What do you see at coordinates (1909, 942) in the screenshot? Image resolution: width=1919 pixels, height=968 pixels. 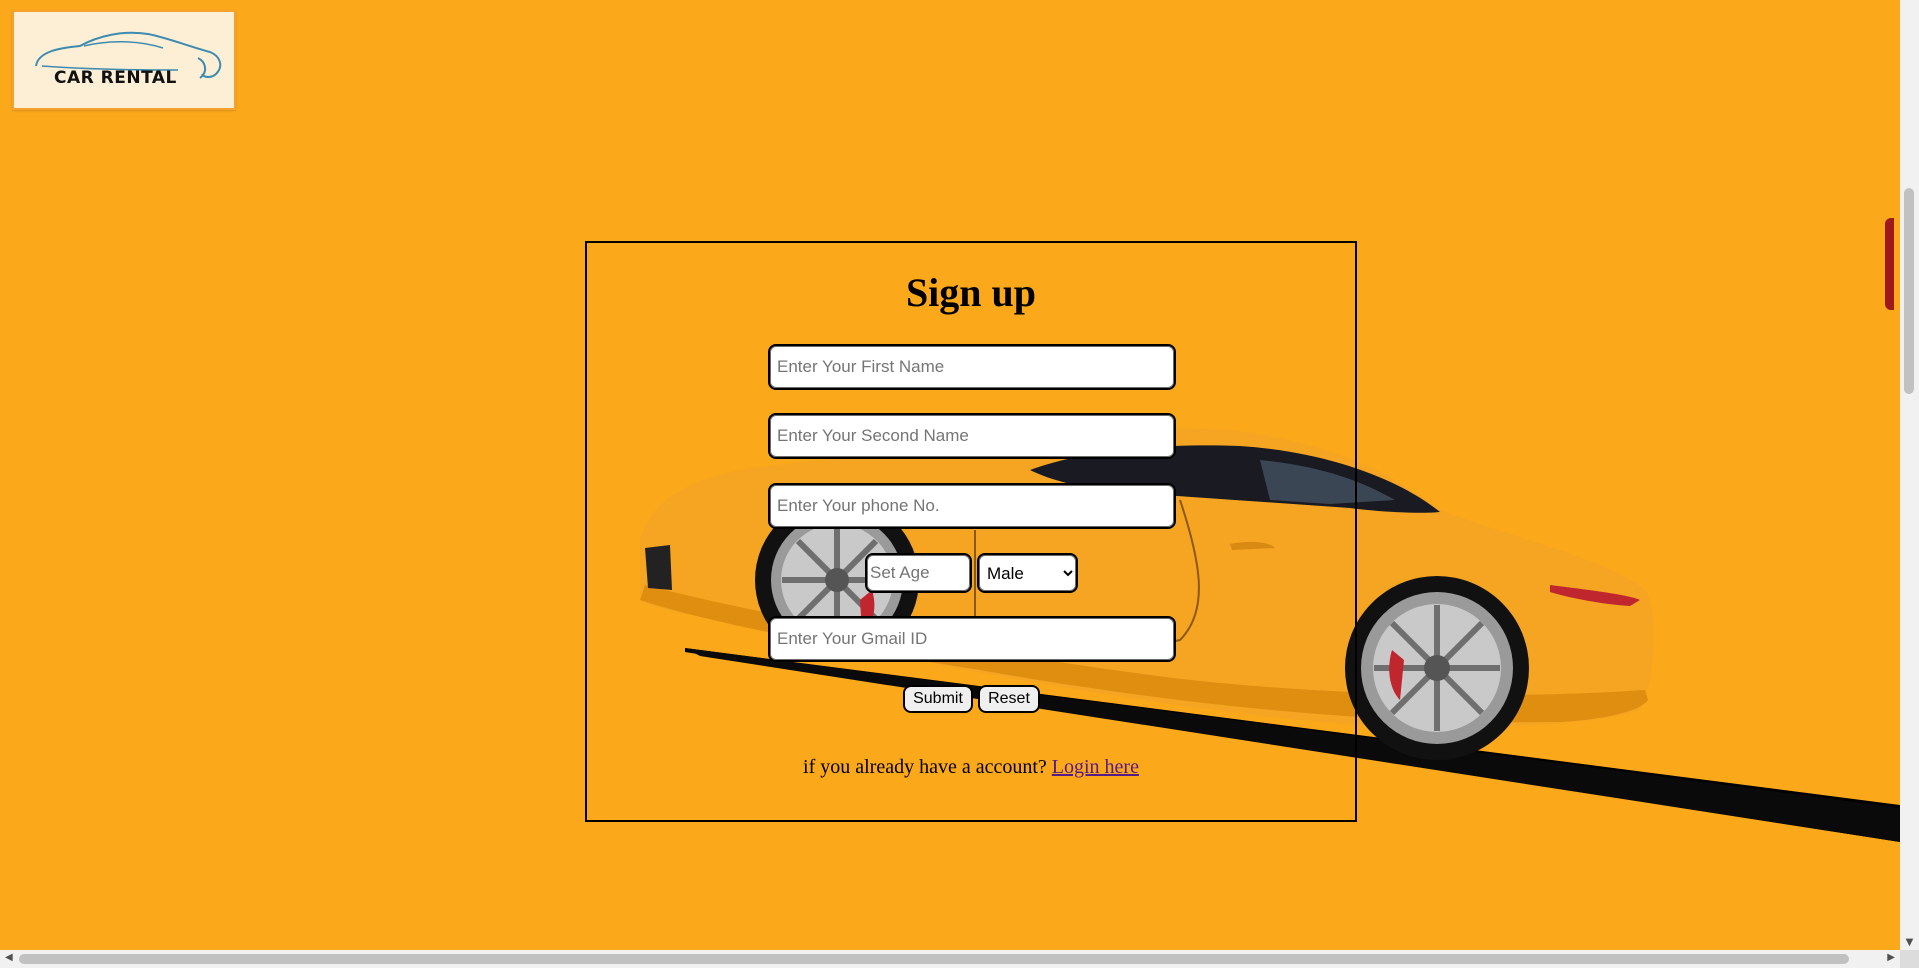 I see `scroll-down-arrow-icon: ▼` at bounding box center [1909, 942].